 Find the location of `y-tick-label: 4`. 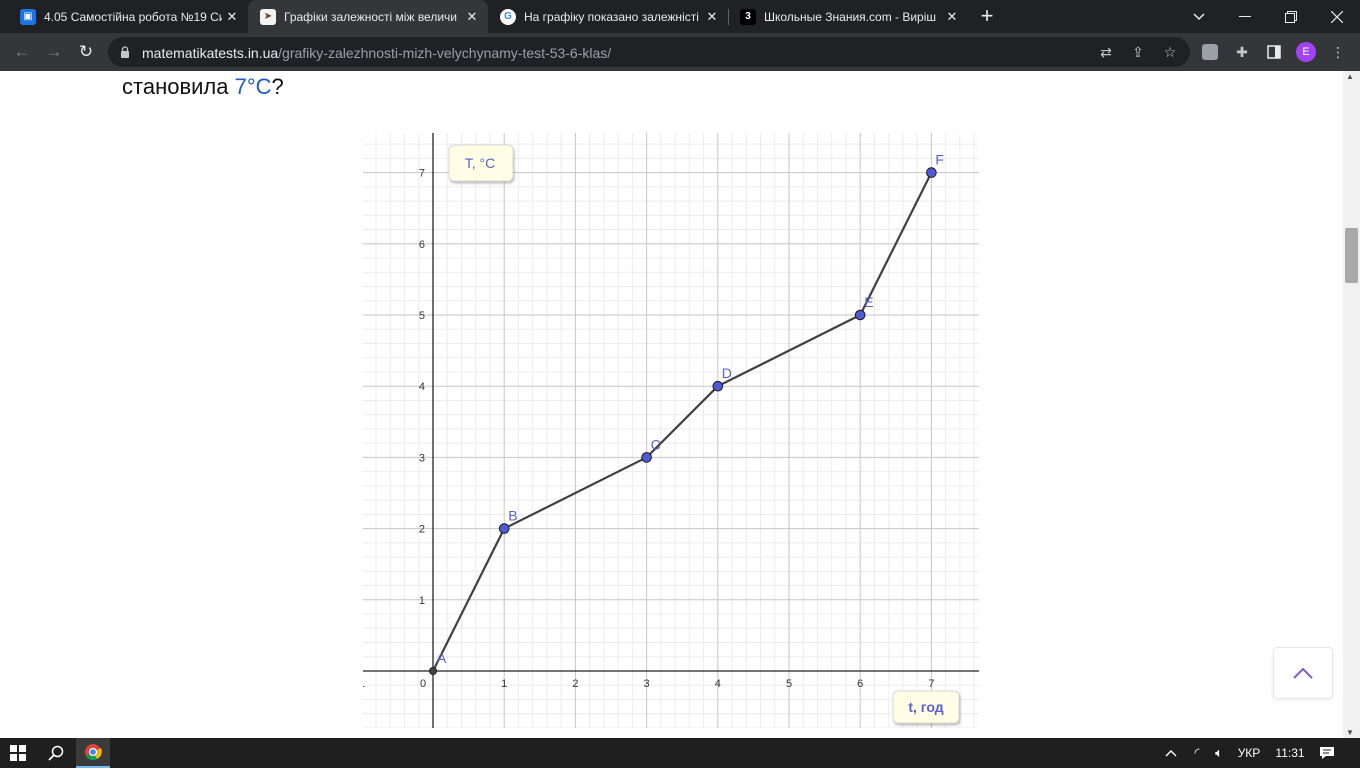

y-tick-label: 4 is located at coordinates (422, 387).